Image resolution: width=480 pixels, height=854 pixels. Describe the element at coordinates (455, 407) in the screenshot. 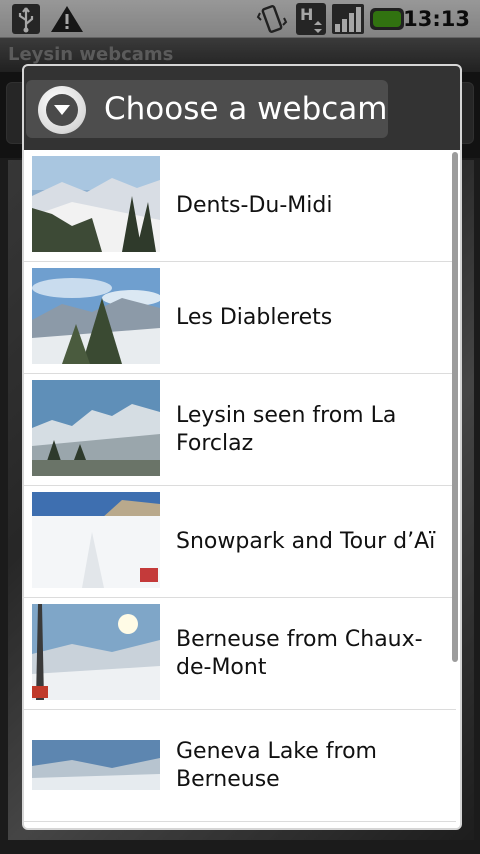

I see `list-scrollbar` at that location.